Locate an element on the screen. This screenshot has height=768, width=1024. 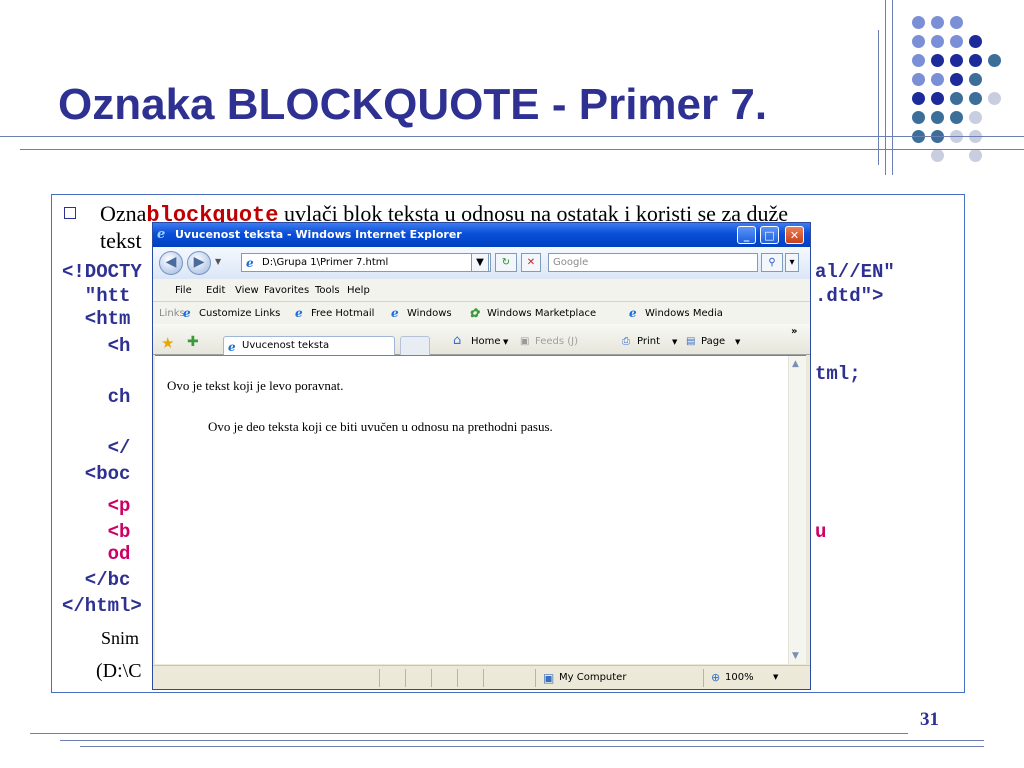
maximize-button: □ is located at coordinates (769, 235).